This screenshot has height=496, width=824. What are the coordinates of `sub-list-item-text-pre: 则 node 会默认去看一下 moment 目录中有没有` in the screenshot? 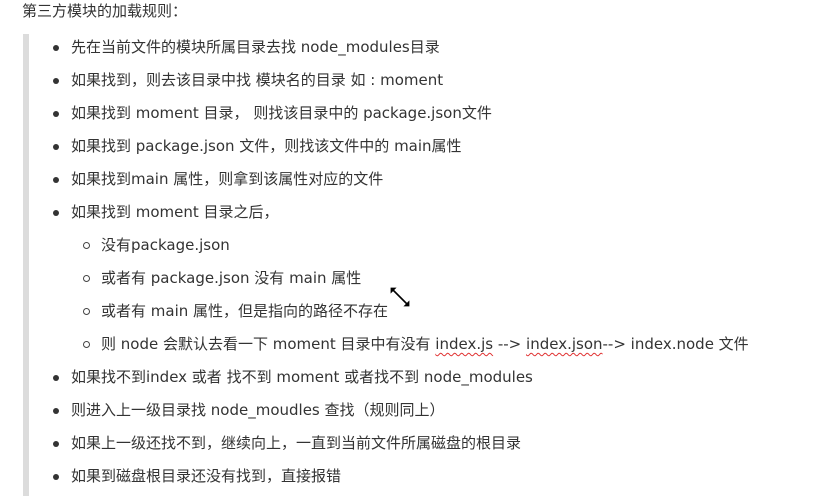 It's located at (268, 344).